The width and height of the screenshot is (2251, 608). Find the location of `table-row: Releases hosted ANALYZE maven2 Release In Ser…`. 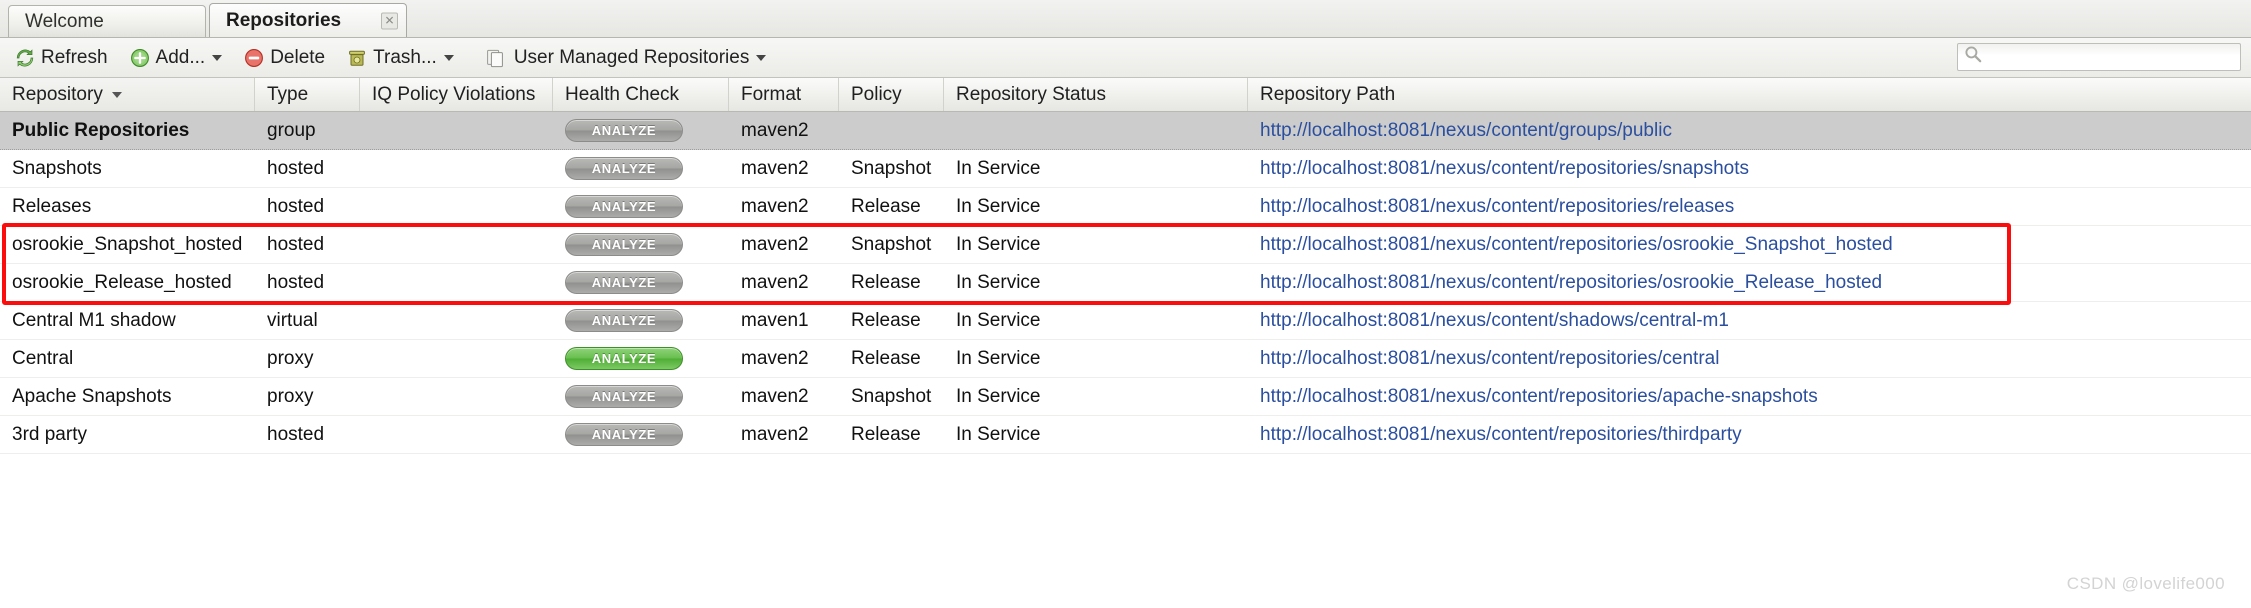

table-row: Releases hosted ANALYZE maven2 Release In Ser… is located at coordinates (1125, 207).